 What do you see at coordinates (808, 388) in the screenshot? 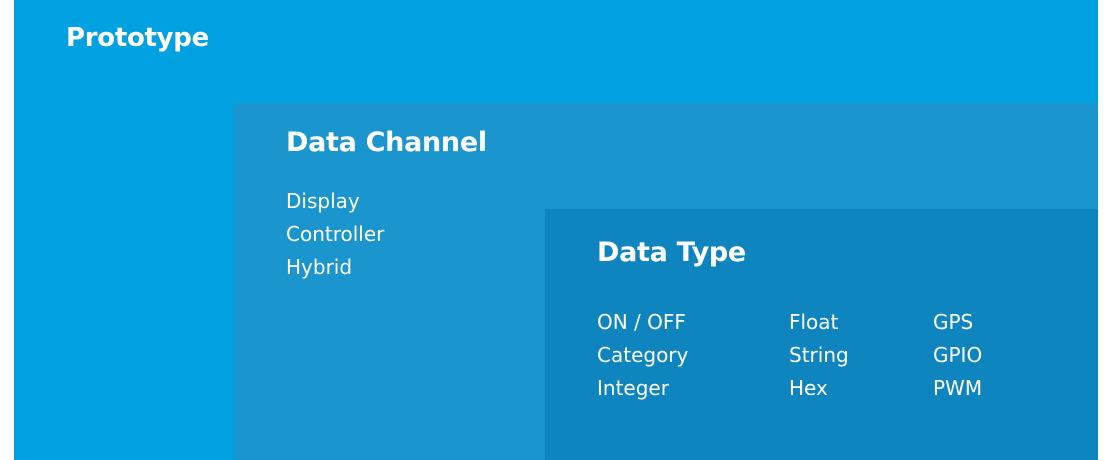
I see `data-type-item: Hex` at bounding box center [808, 388].